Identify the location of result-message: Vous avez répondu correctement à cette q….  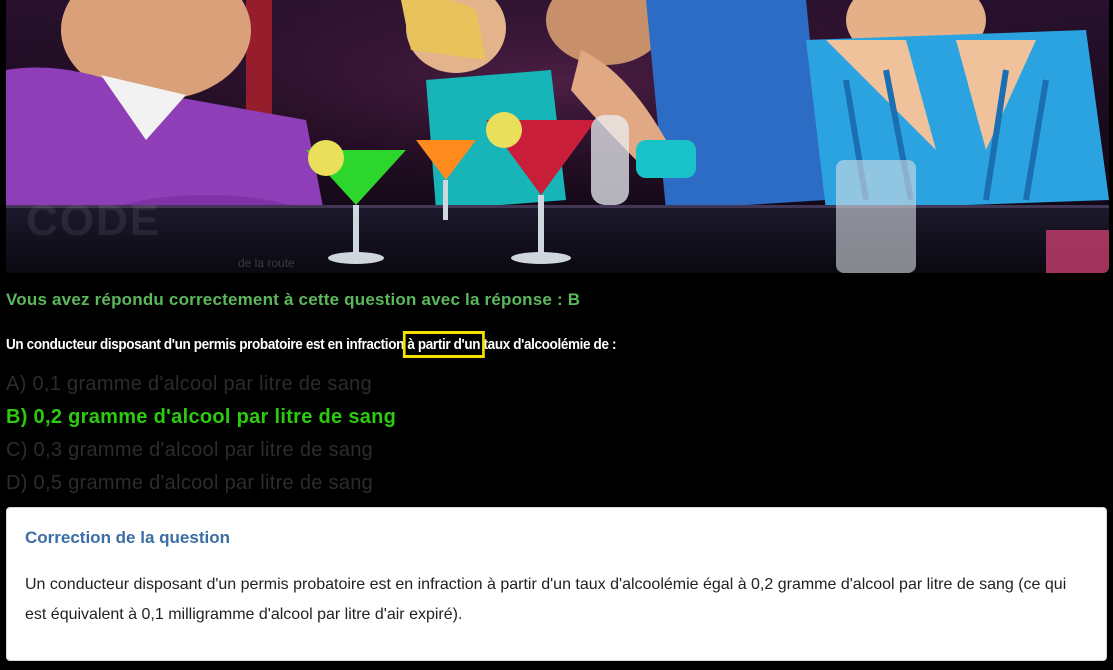
(293, 299).